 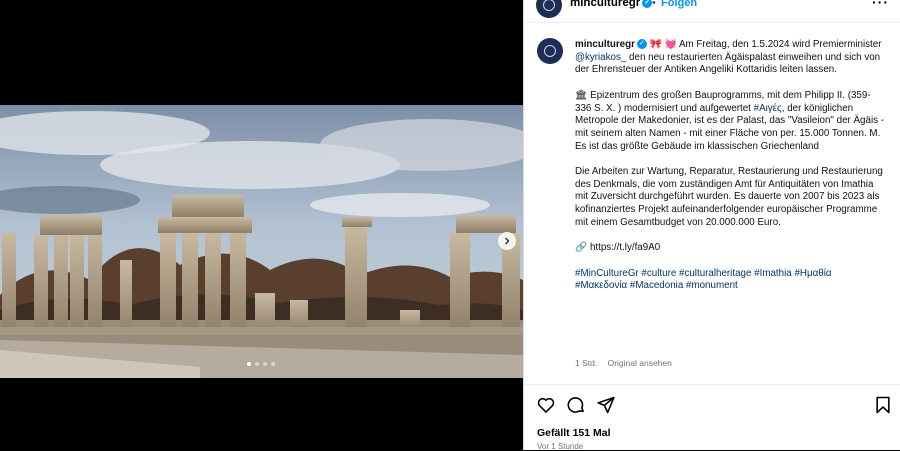 I want to click on share-button, so click(x=606, y=405).